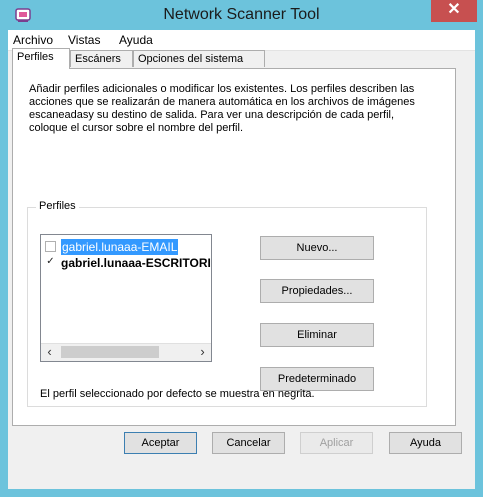 This screenshot has width=483, height=497. I want to click on menu-ayuda-label: Ayuda, so click(136, 40).